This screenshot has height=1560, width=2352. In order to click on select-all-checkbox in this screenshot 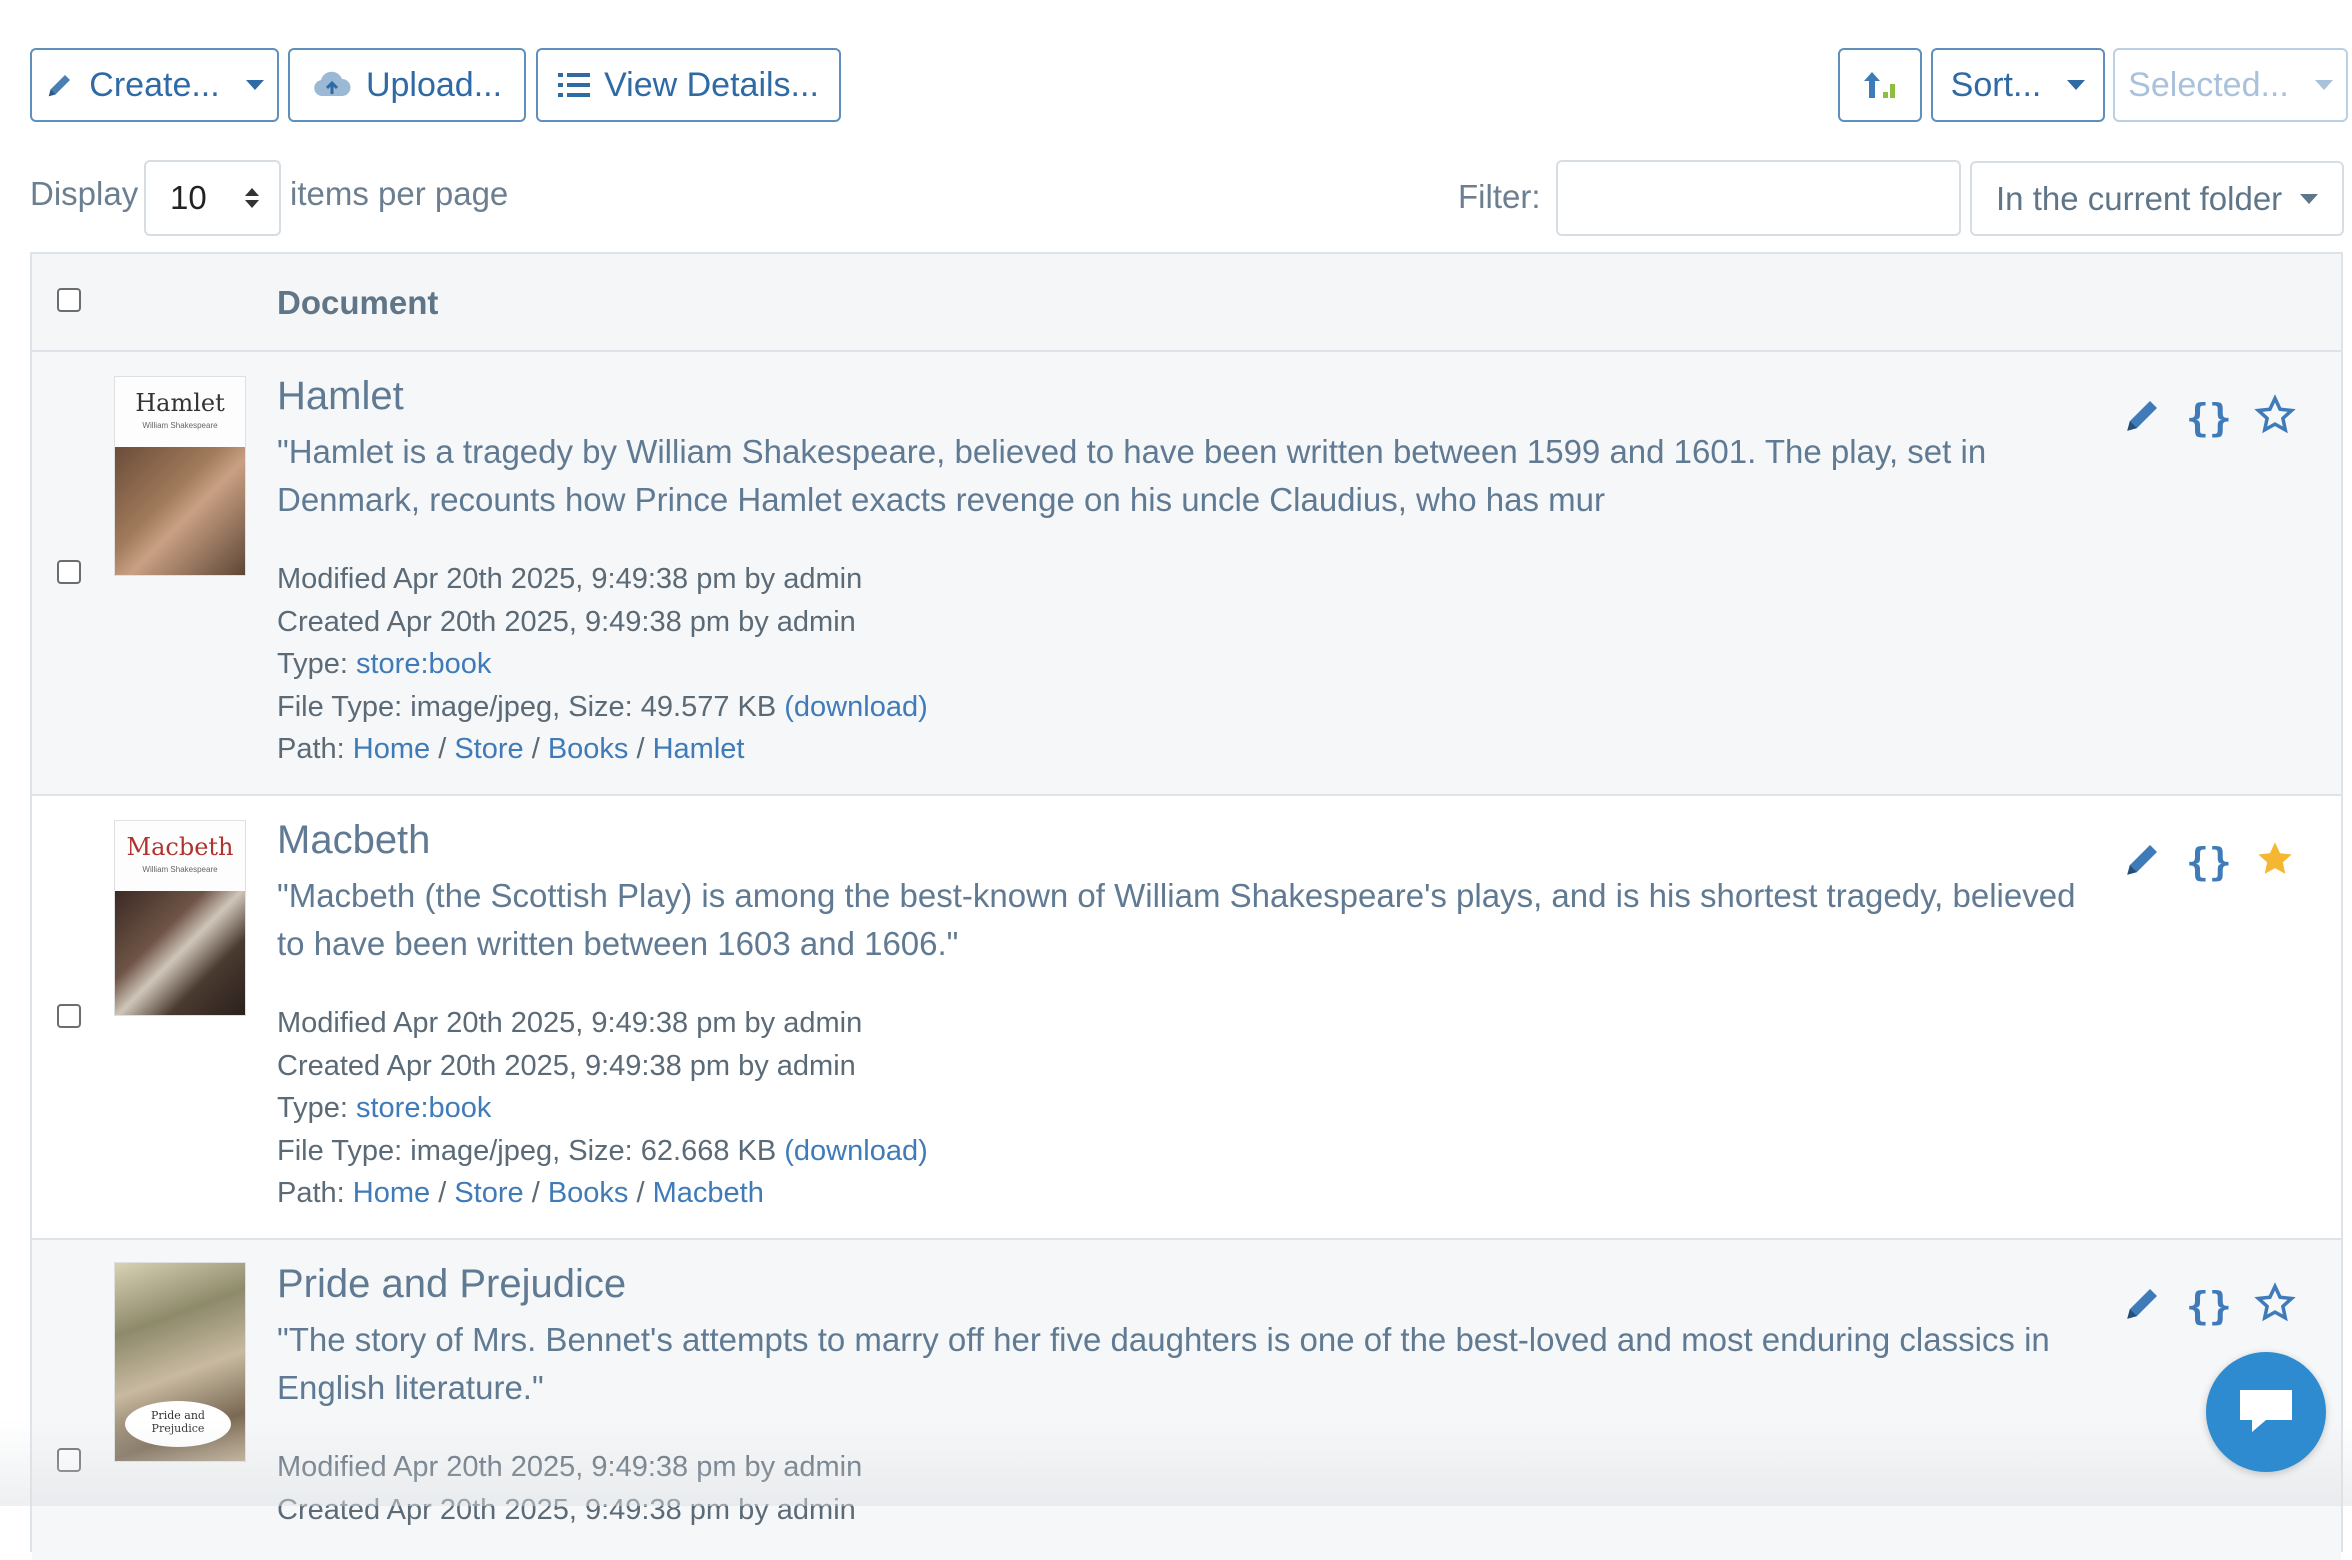, I will do `click(69, 300)`.